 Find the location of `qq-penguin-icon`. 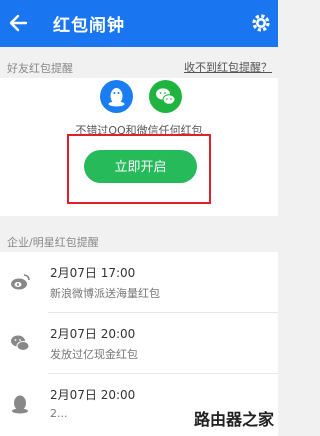

qq-penguin-icon is located at coordinates (116, 96).